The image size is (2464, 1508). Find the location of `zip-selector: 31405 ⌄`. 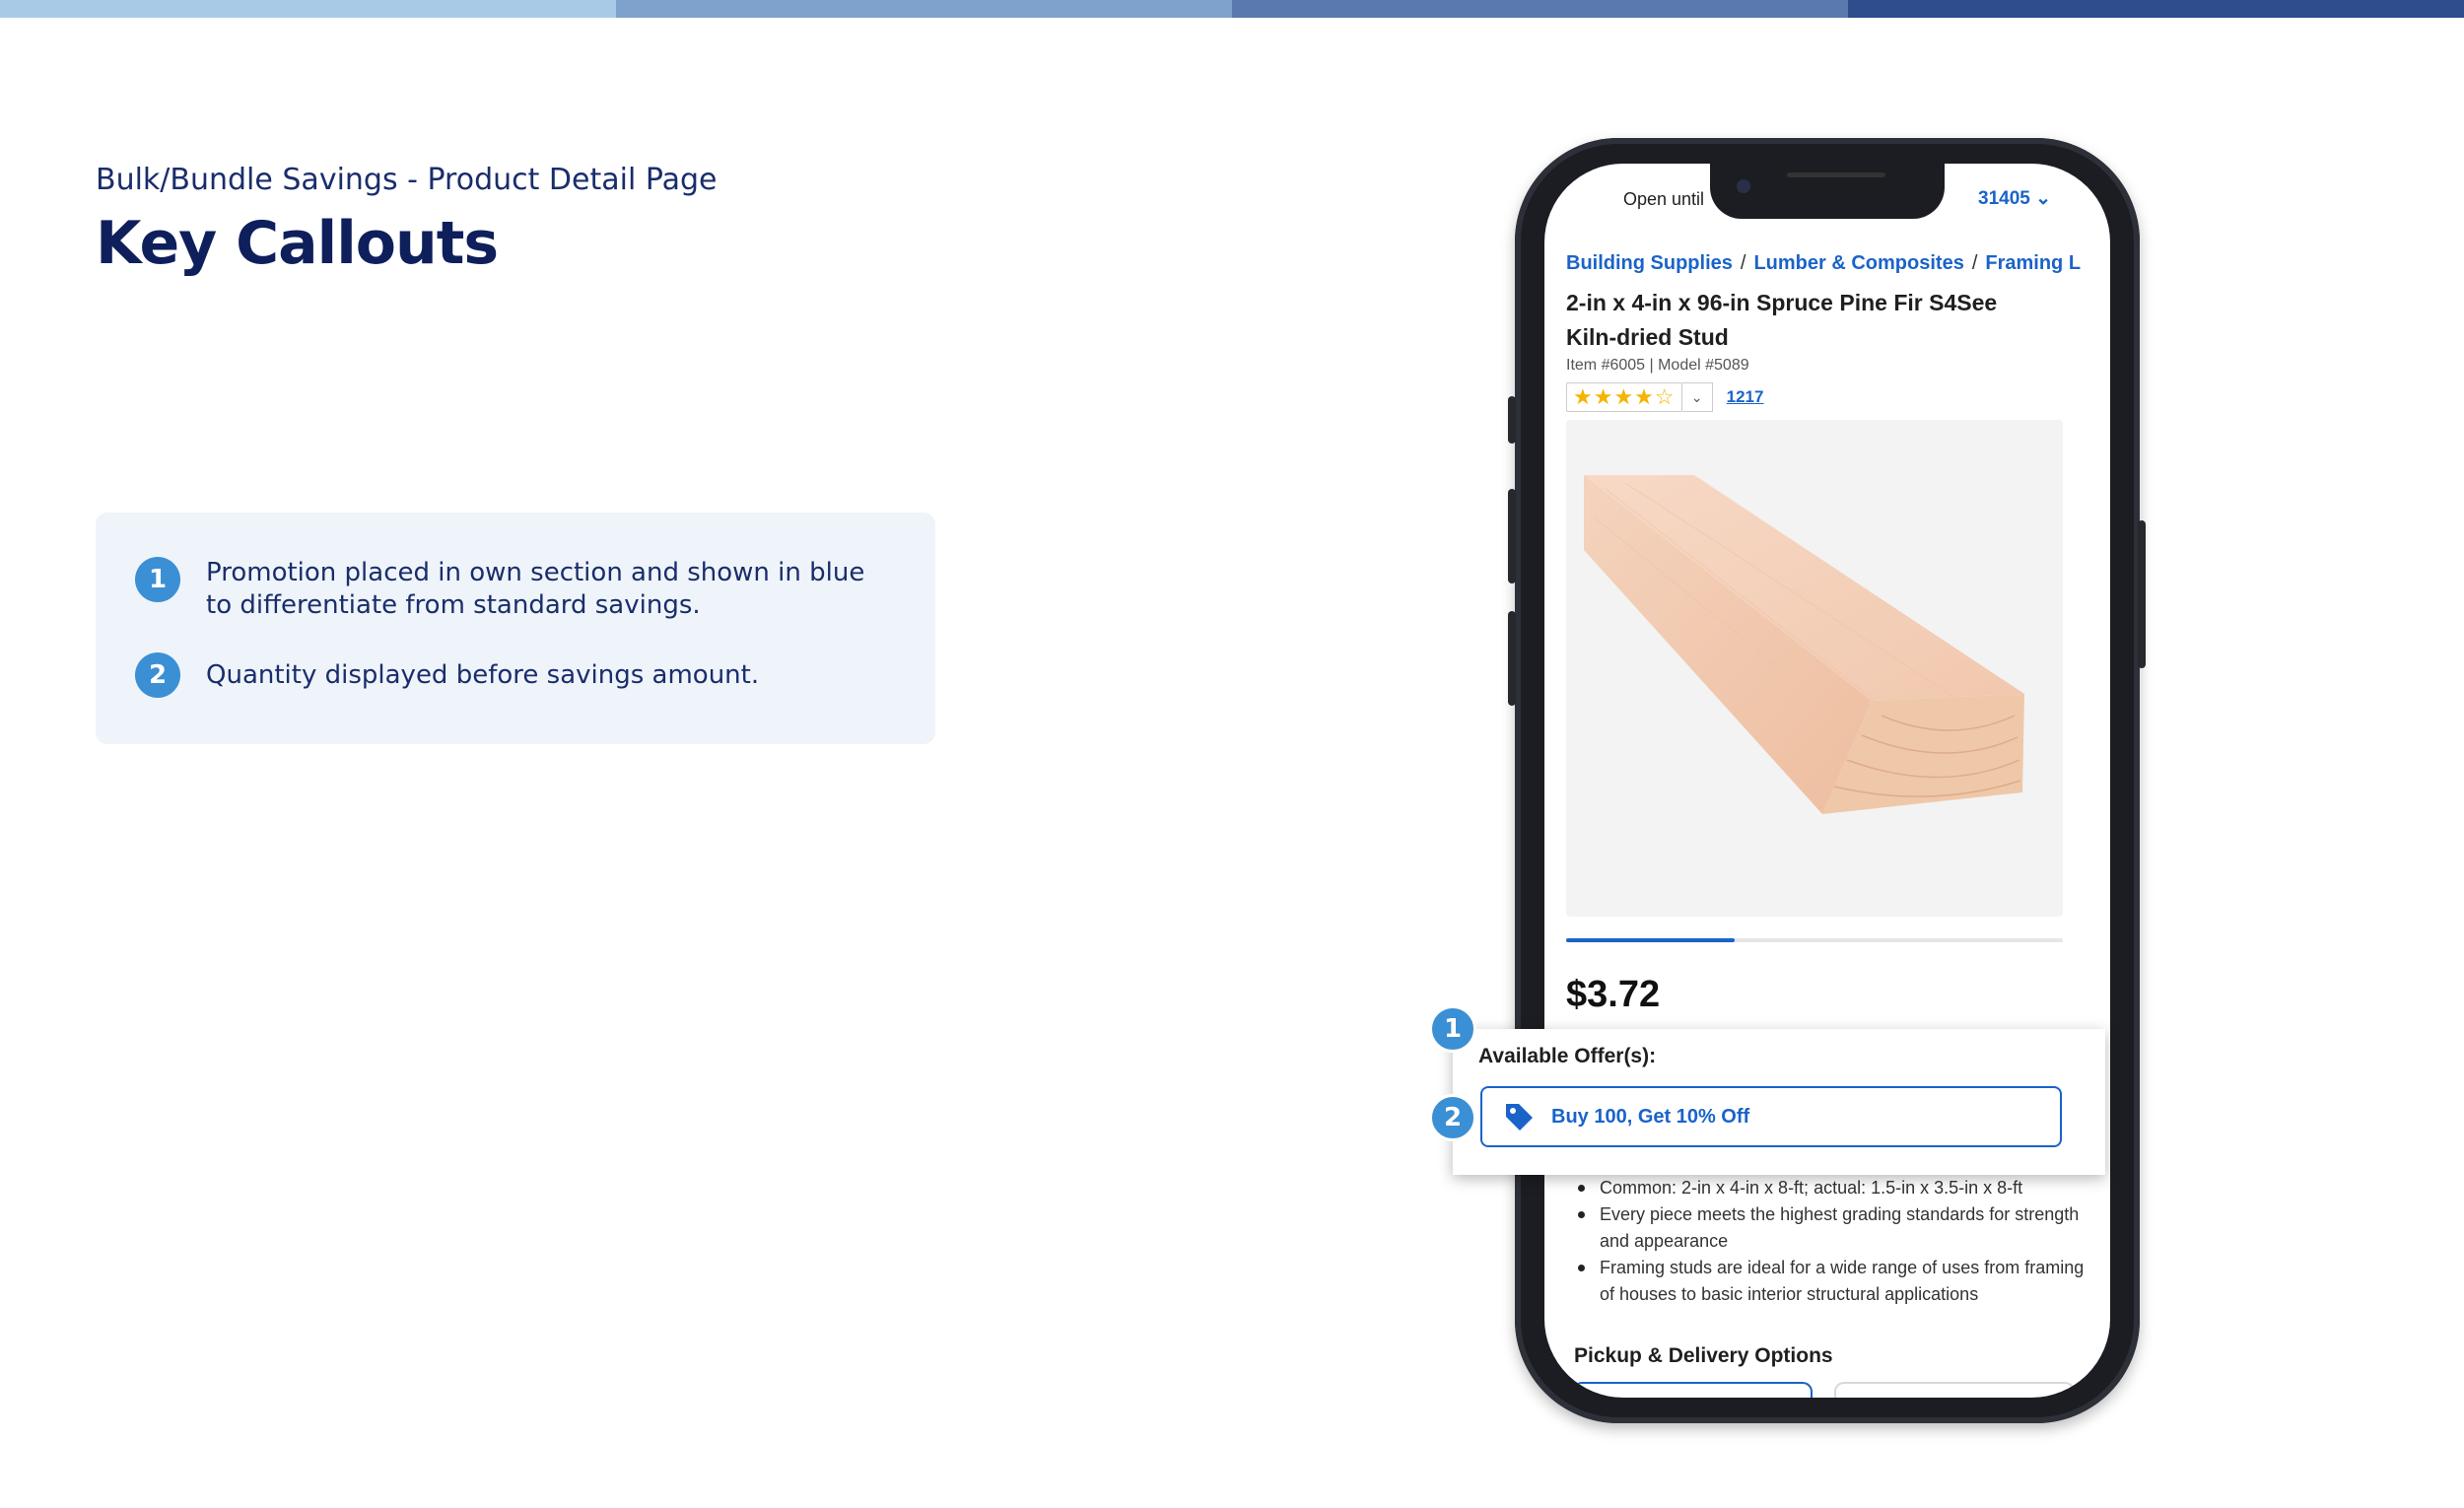

zip-selector: 31405 ⌄ is located at coordinates (2014, 199).